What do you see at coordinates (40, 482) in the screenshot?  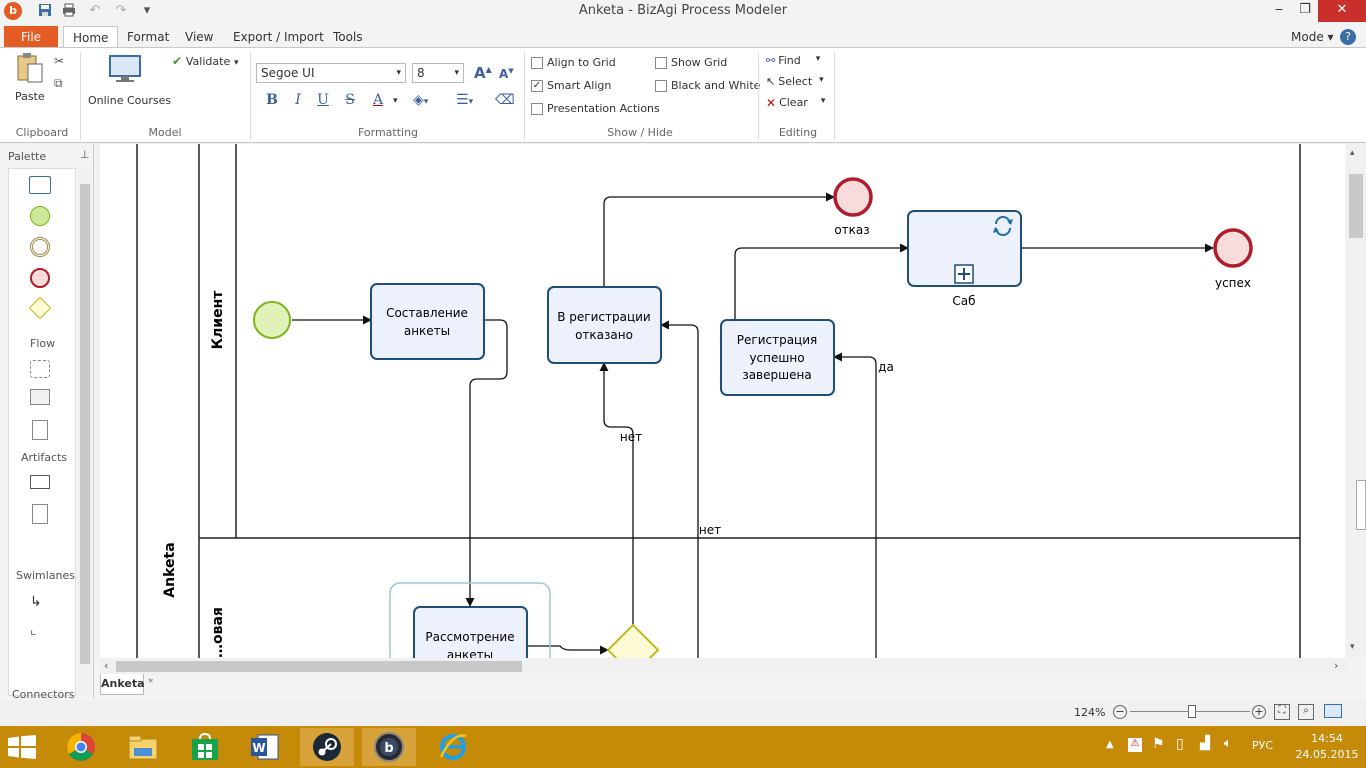 I see `pool-shape-icon` at bounding box center [40, 482].